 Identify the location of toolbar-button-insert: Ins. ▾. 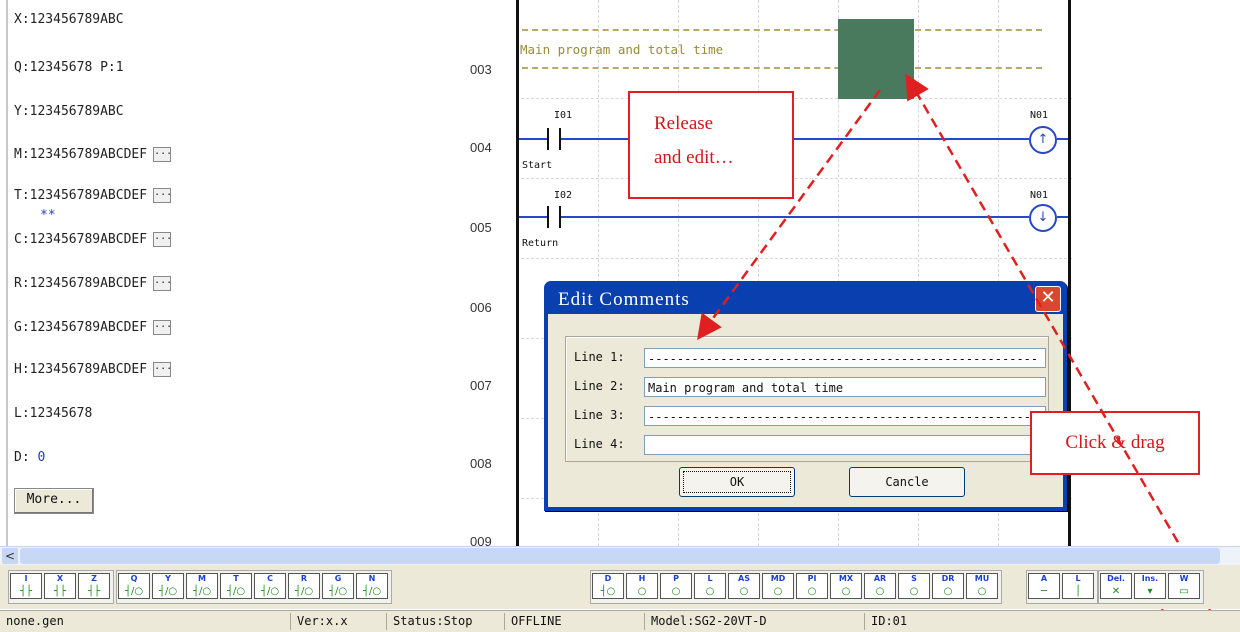
(1150, 586).